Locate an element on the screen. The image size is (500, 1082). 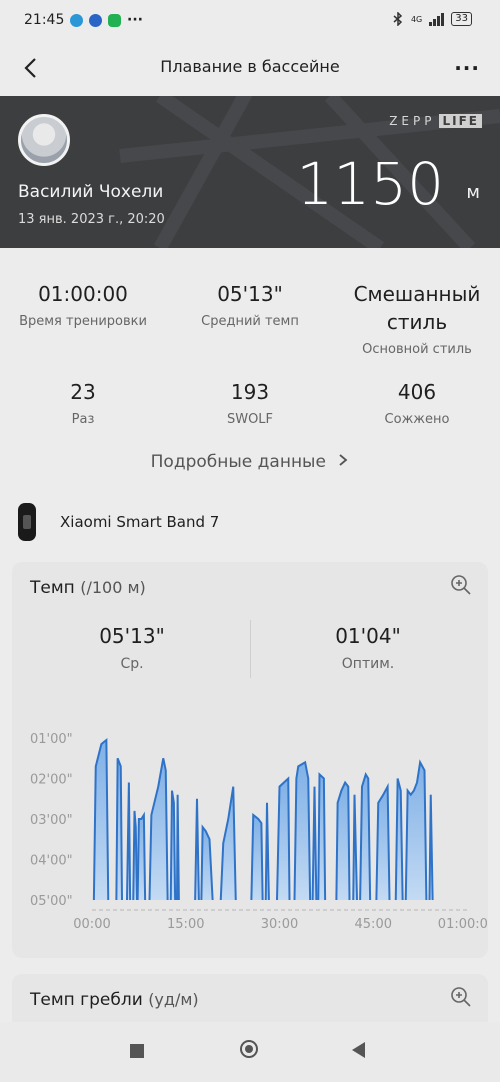
stat-label: Основной стиль is located at coordinates (417, 349).